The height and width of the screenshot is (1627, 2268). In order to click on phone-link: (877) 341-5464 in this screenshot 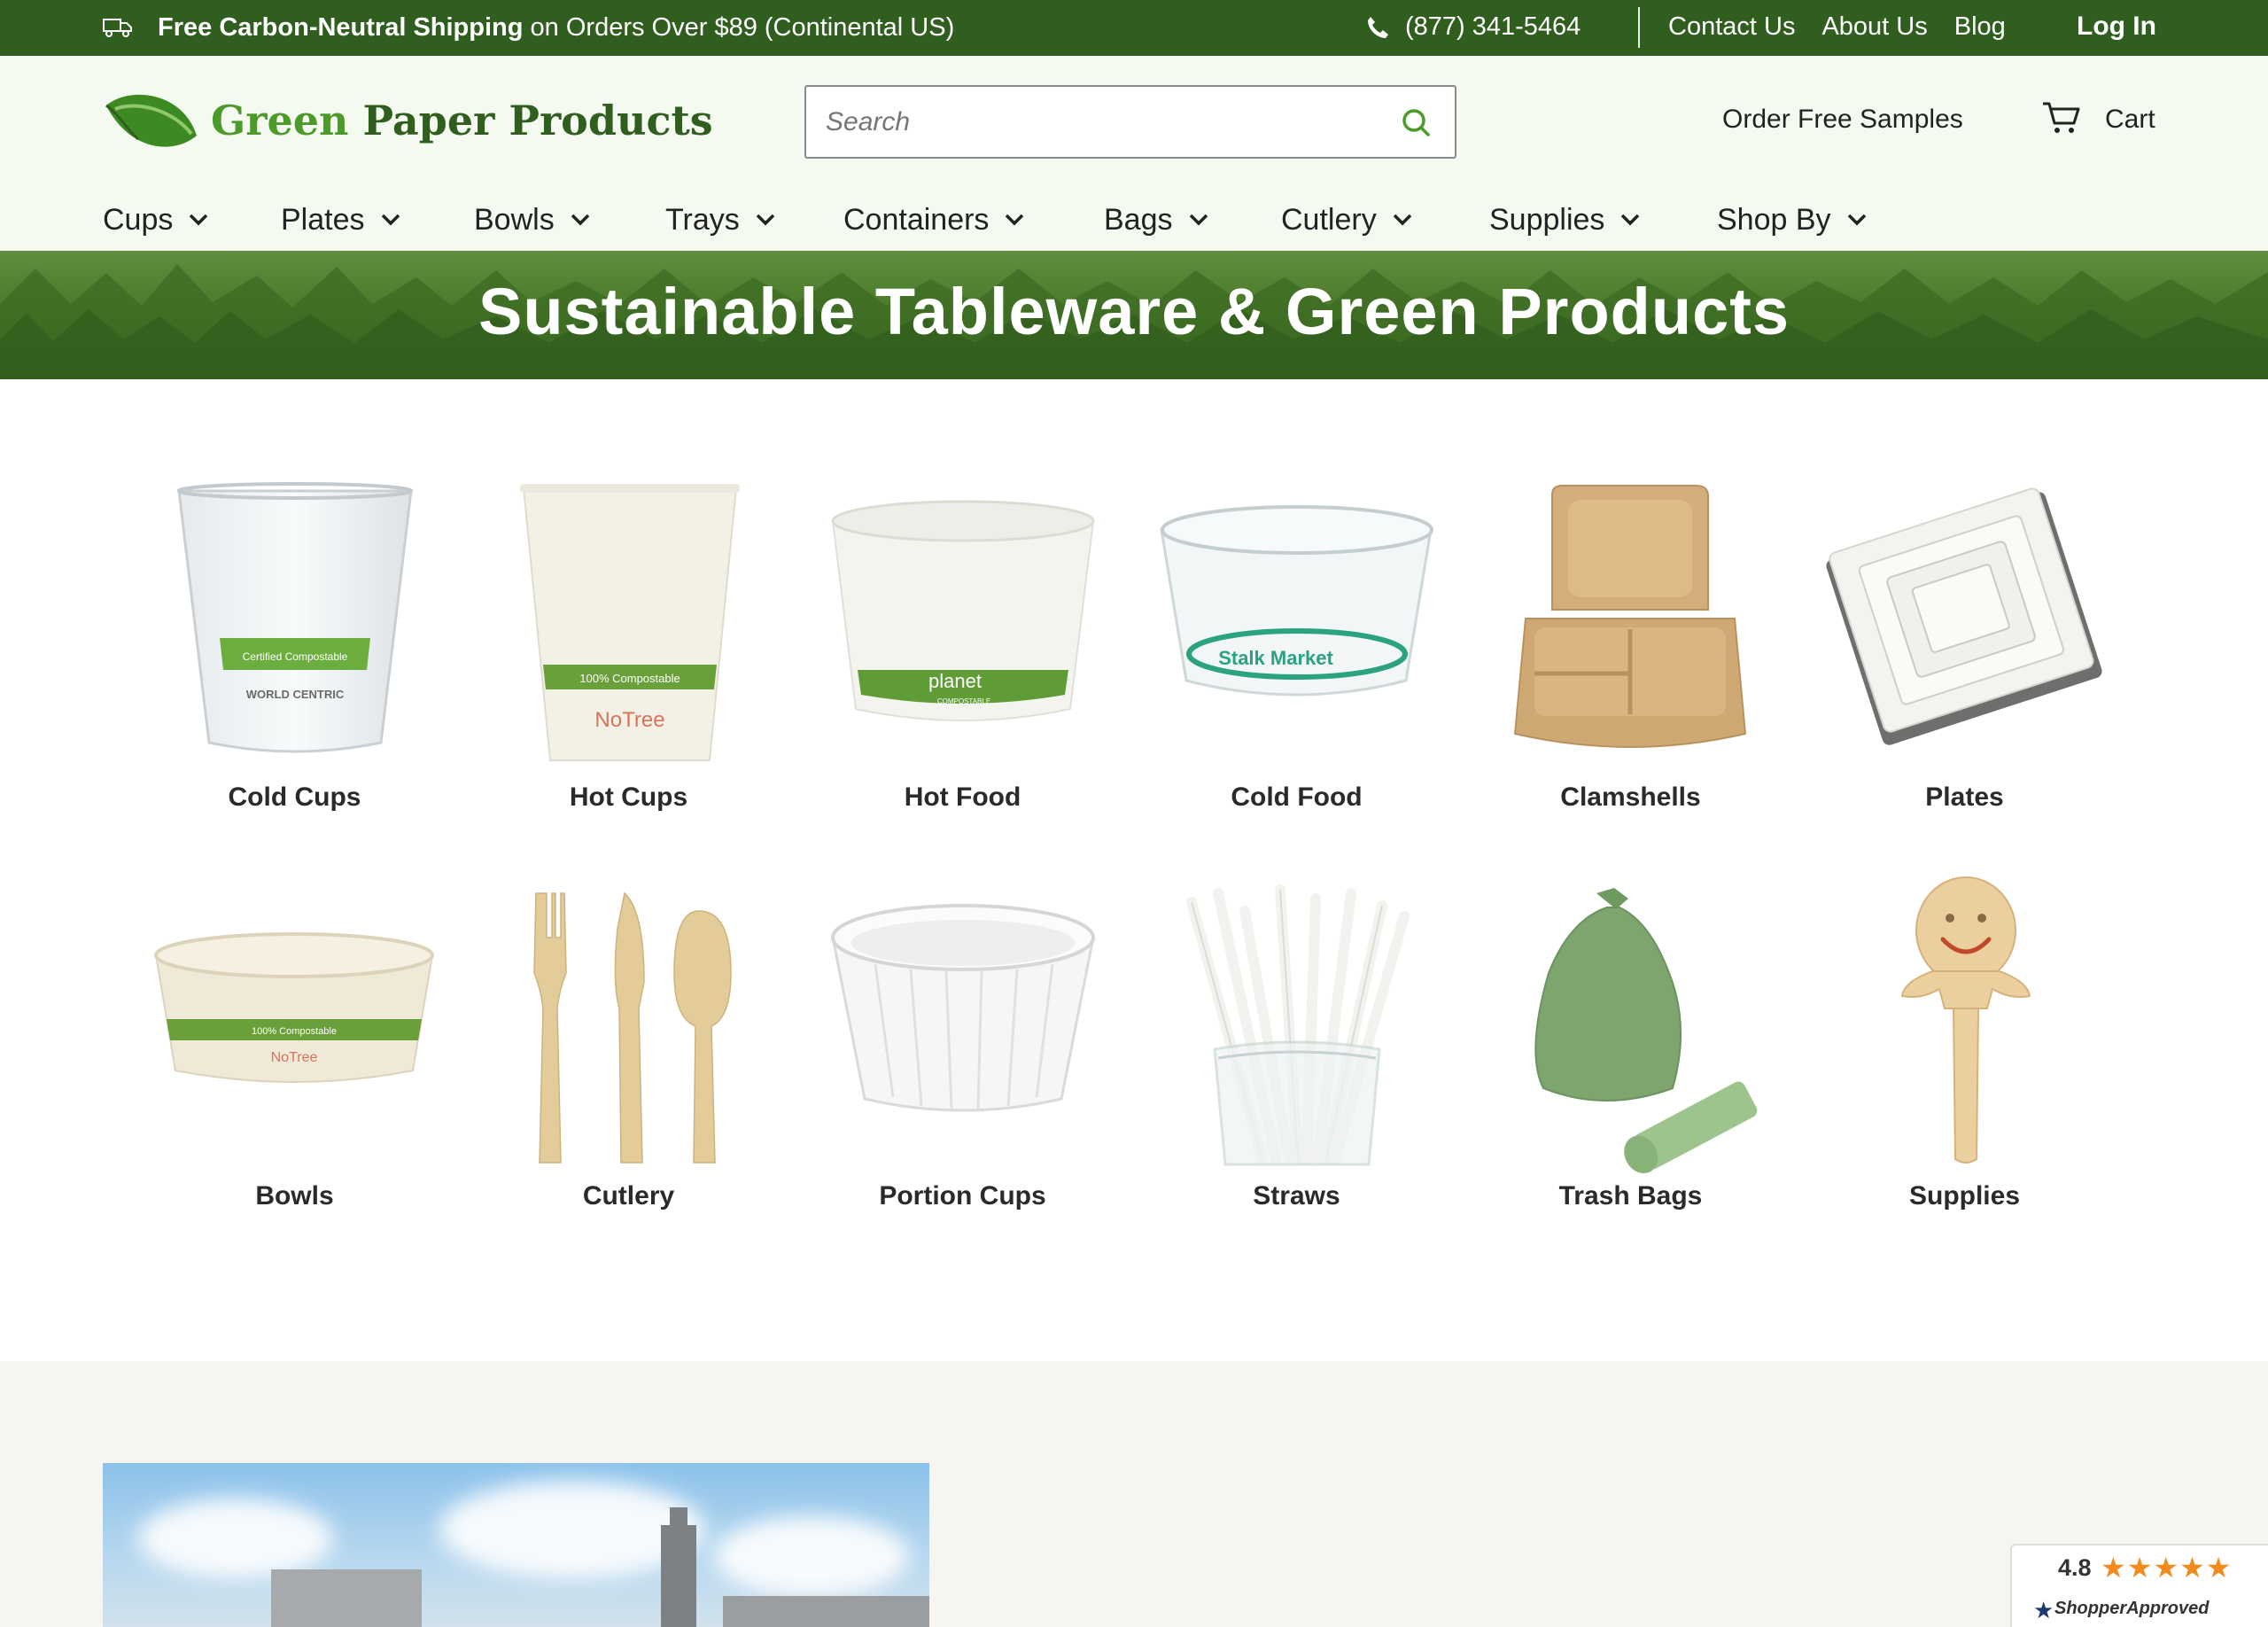, I will do `click(1493, 27)`.